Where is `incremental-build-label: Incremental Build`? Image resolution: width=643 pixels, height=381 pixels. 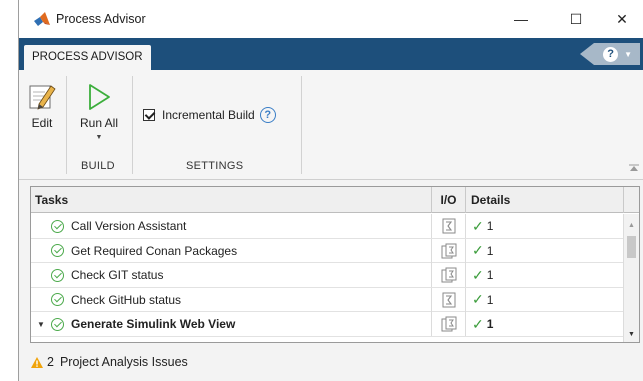
incremental-build-label: Incremental Build is located at coordinates (208, 115).